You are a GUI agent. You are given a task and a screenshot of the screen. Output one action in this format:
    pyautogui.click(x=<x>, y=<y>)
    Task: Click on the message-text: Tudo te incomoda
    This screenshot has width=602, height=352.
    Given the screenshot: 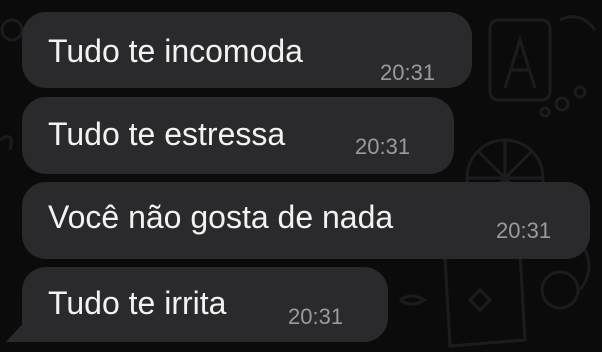 What is the action you would take?
    pyautogui.click(x=175, y=51)
    